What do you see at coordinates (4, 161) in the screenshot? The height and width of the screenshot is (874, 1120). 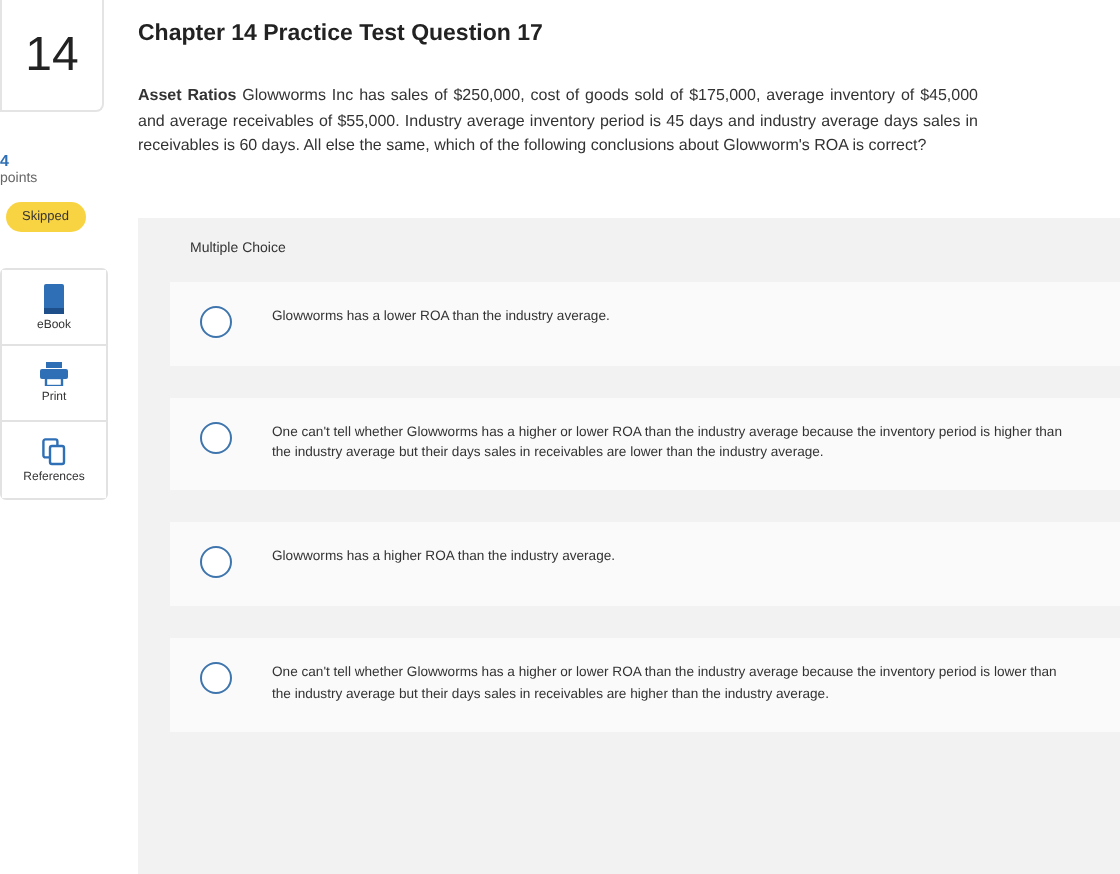 I see `points-value: 4` at bounding box center [4, 161].